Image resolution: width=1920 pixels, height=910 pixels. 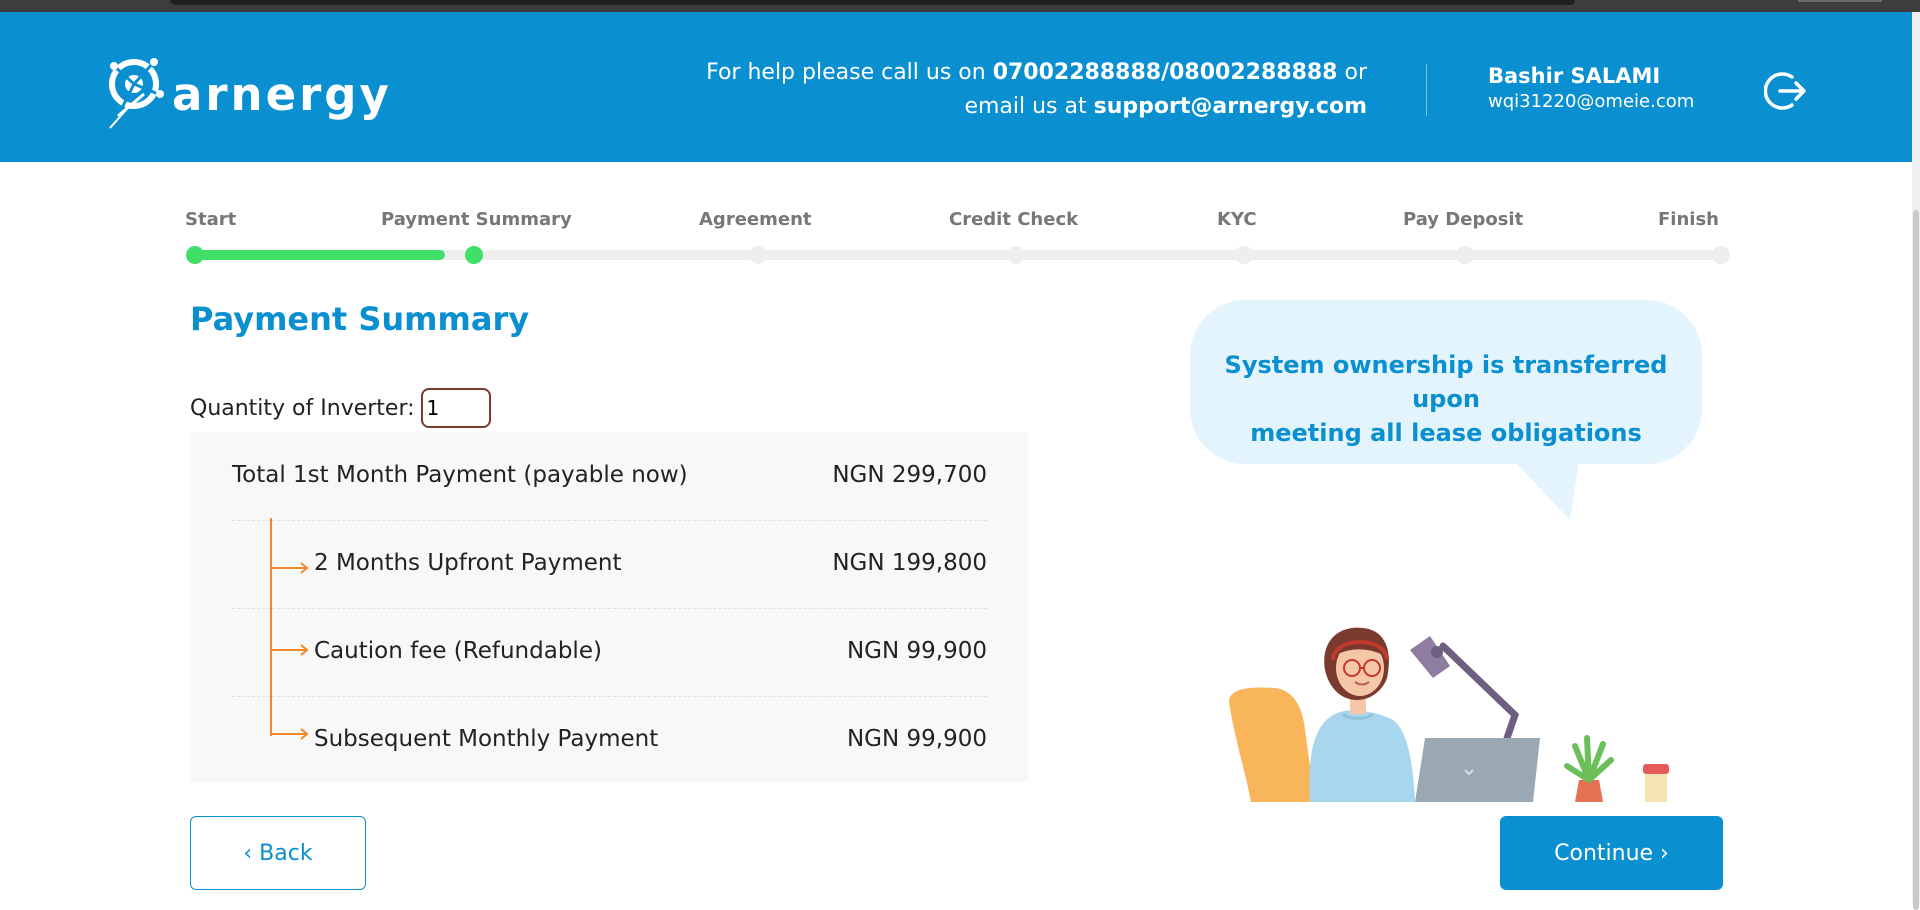 I want to click on page-title: Payment Summary, so click(x=360, y=319).